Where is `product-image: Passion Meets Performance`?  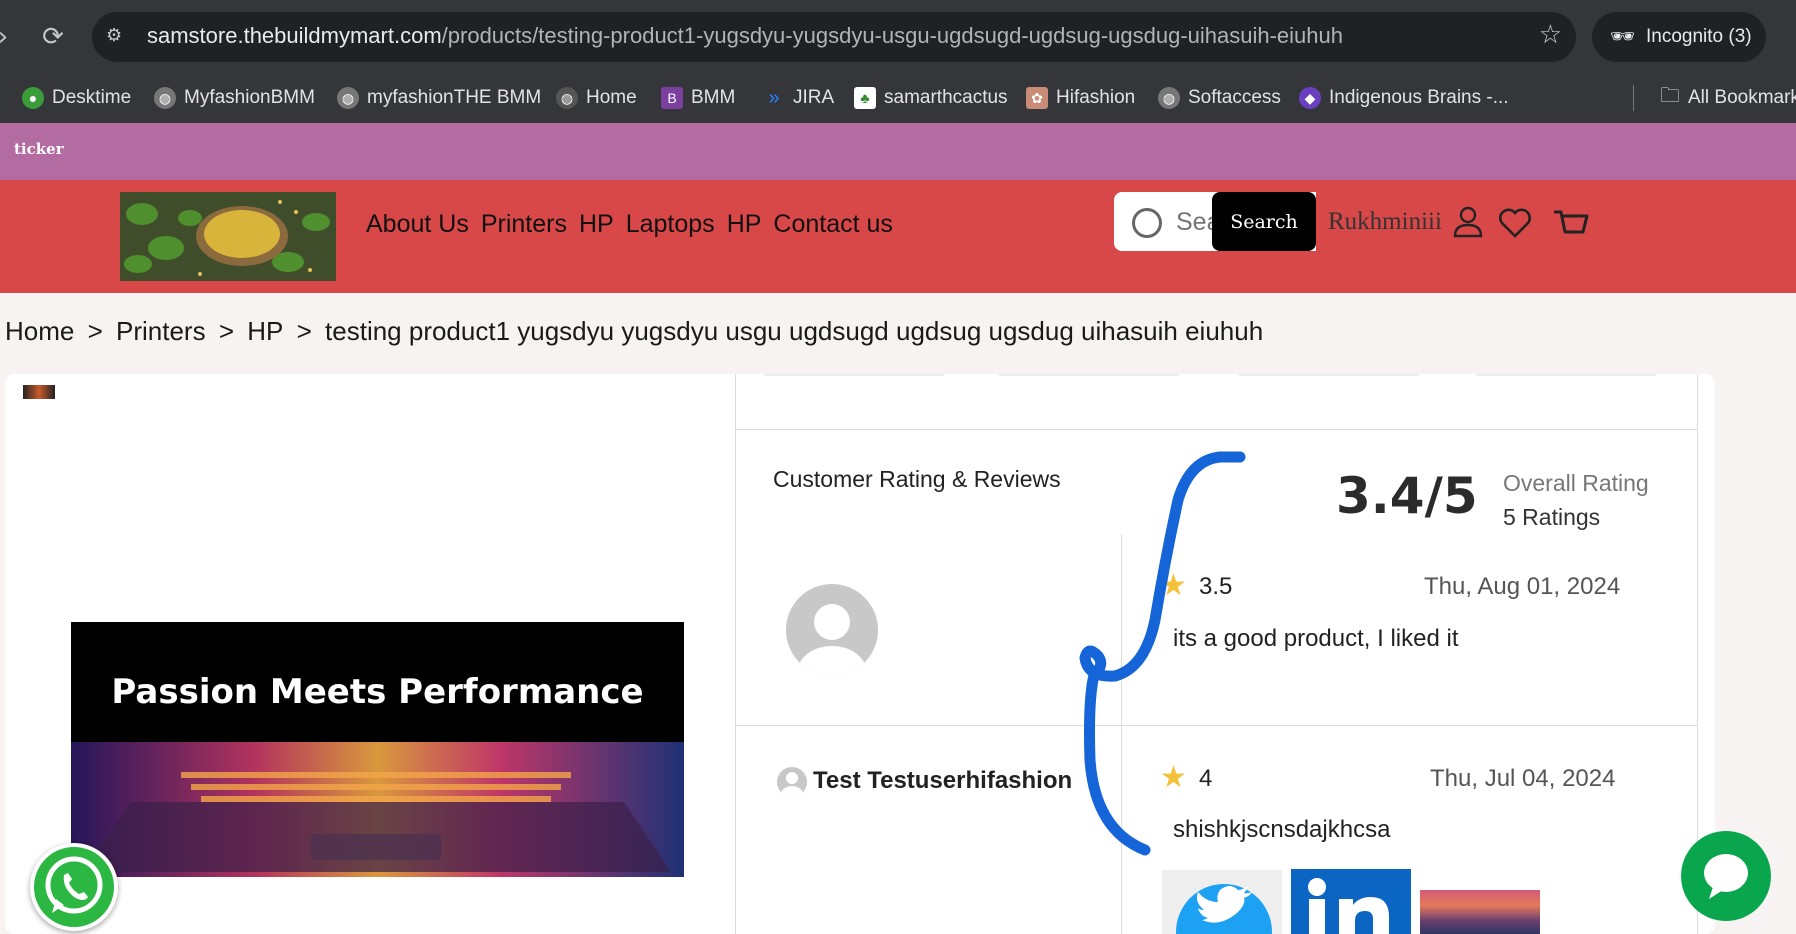
product-image: Passion Meets Performance is located at coordinates (377, 749).